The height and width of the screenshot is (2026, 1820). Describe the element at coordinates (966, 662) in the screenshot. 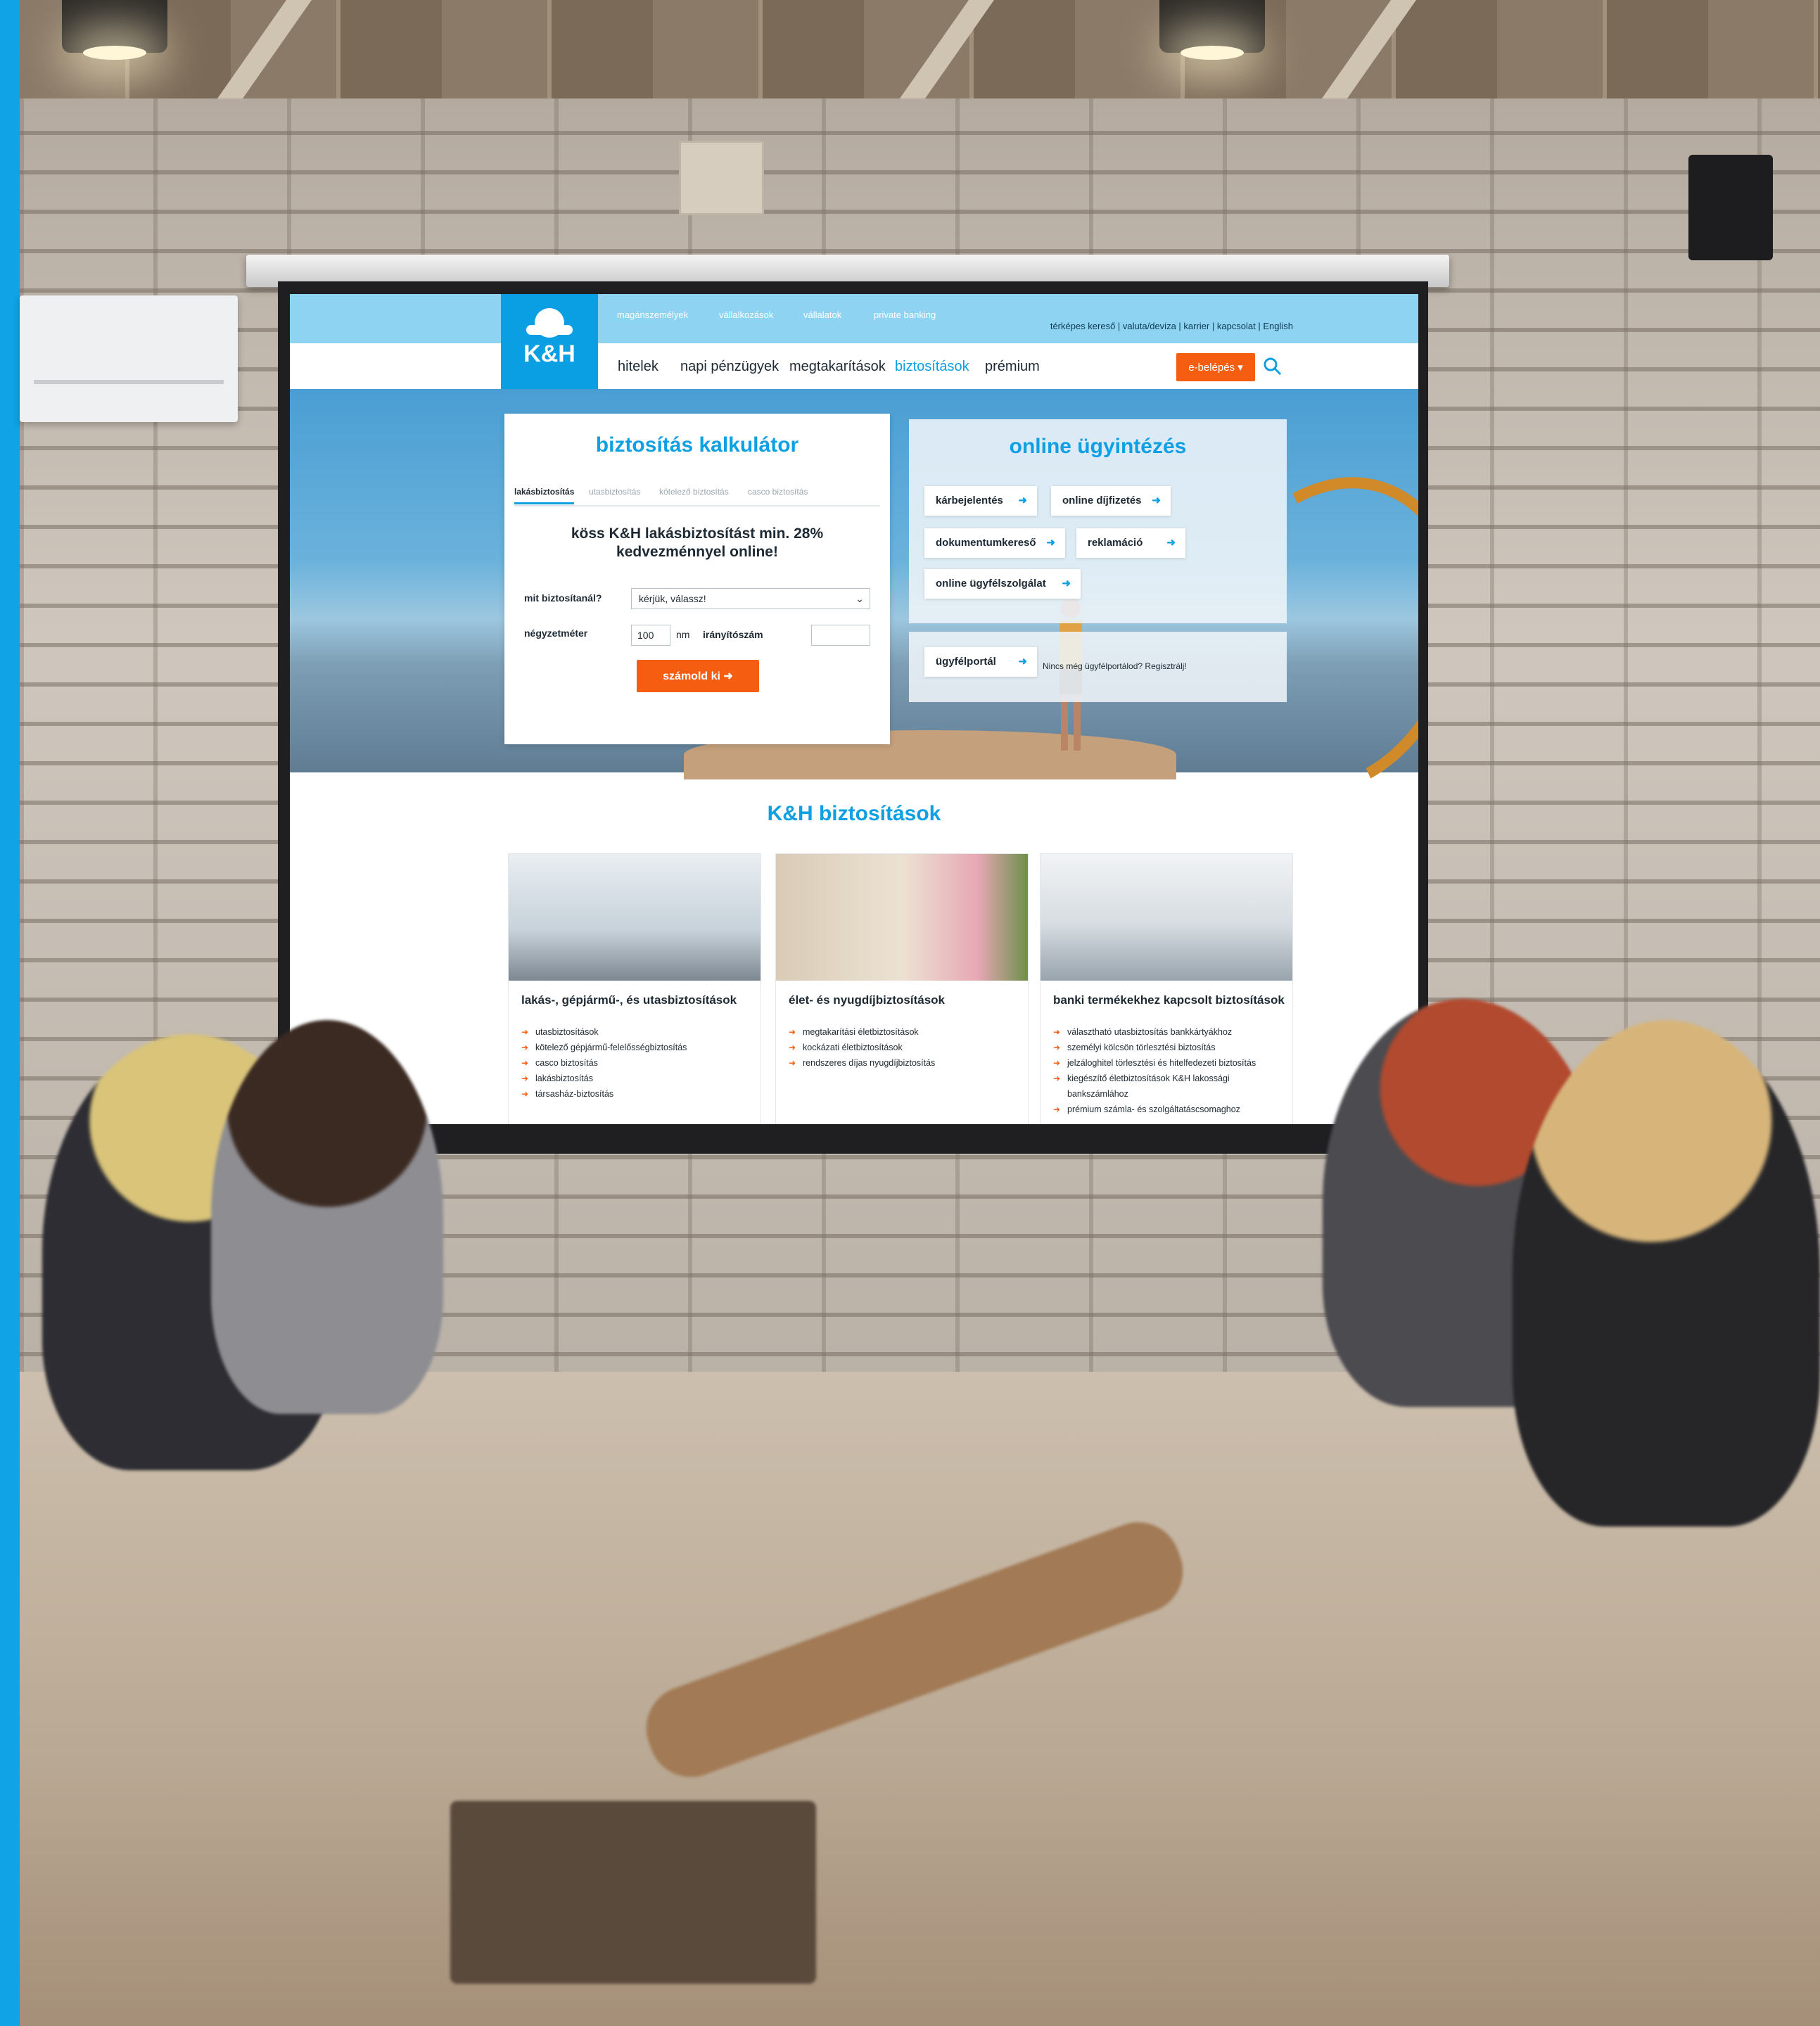

I see `client-portal-label: ügyfélportál` at that location.